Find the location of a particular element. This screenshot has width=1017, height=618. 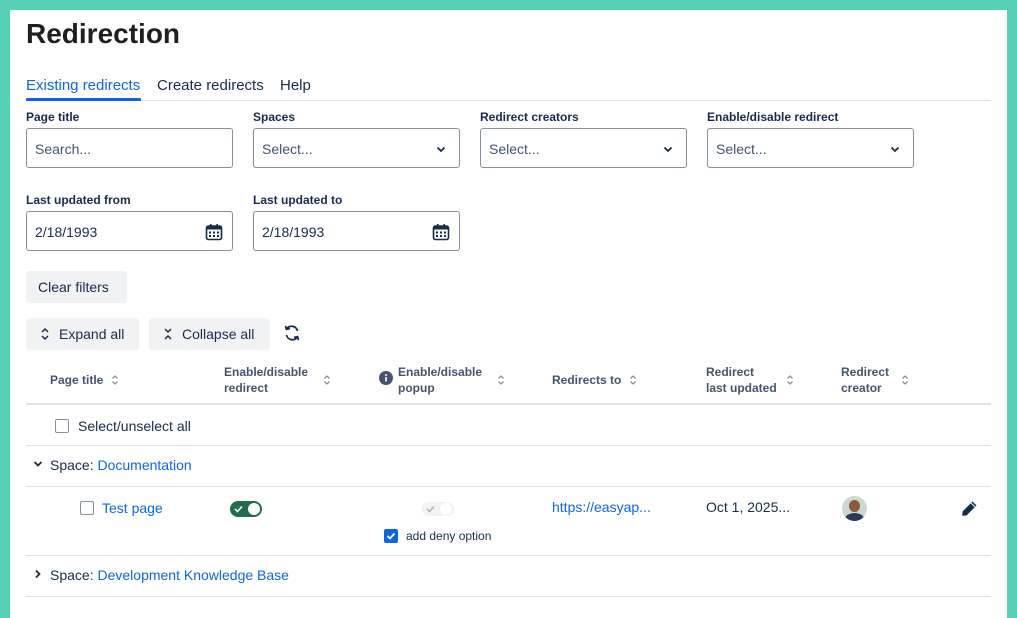

group-documentation: Space: Documentation is located at coordinates (121, 465).